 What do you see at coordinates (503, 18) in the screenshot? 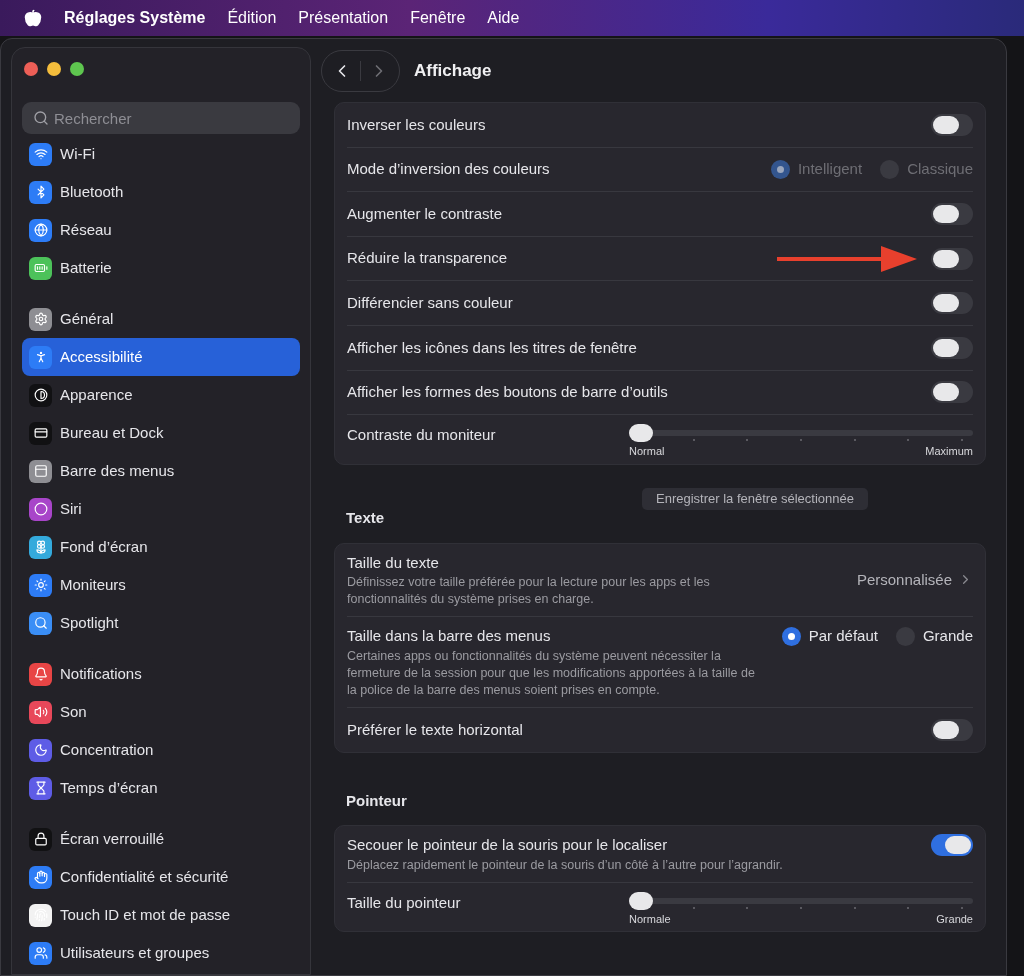
I see `menu-item: Aide` at bounding box center [503, 18].